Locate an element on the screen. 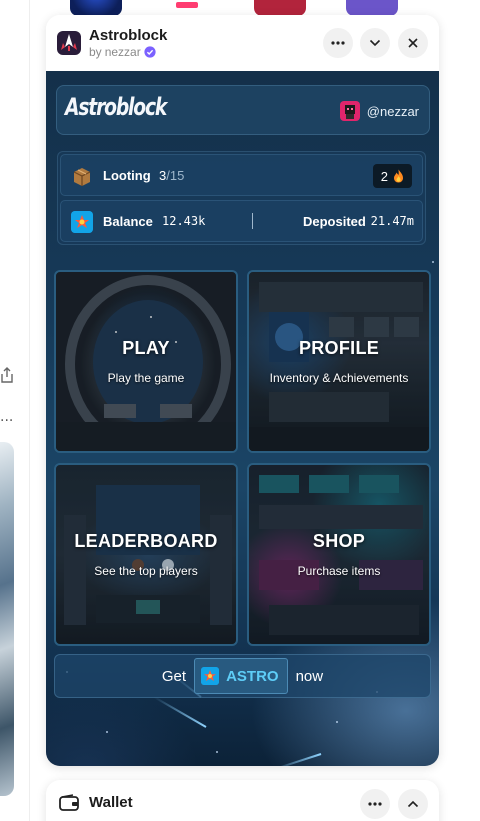 The height and width of the screenshot is (821, 480). leaderboard-subtitle: See the top players is located at coordinates (146, 571).